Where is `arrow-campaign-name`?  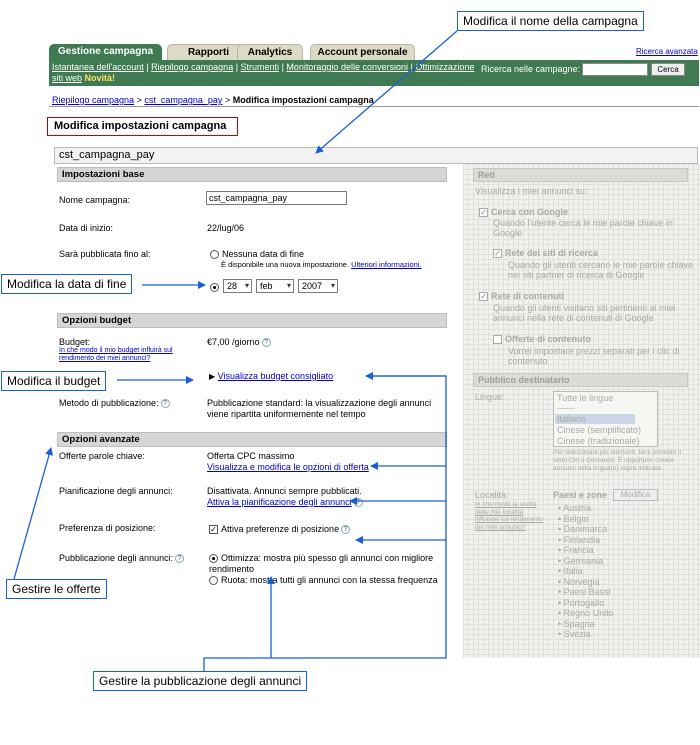 arrow-campaign-name is located at coordinates (386, 92).